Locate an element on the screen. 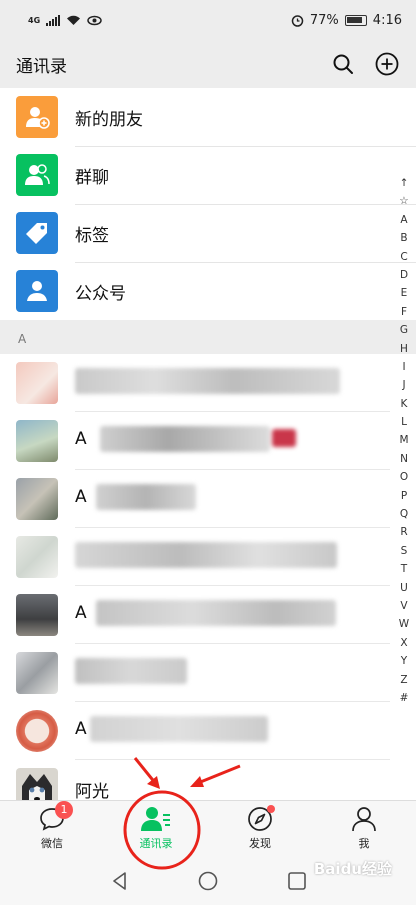 The width and height of the screenshot is (416, 905). index-letter: ☆ is located at coordinates (403, 201).